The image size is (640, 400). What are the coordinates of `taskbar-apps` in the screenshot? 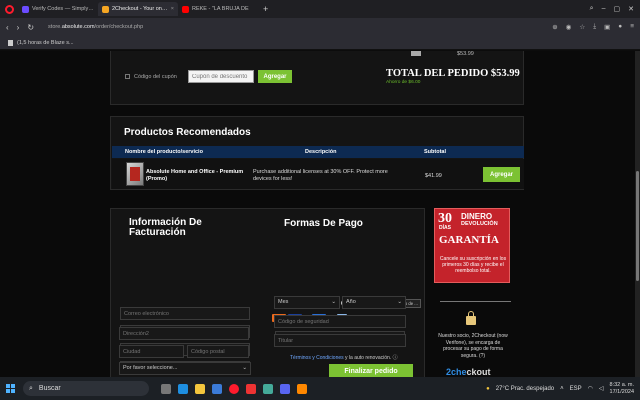 It's located at (234, 388).